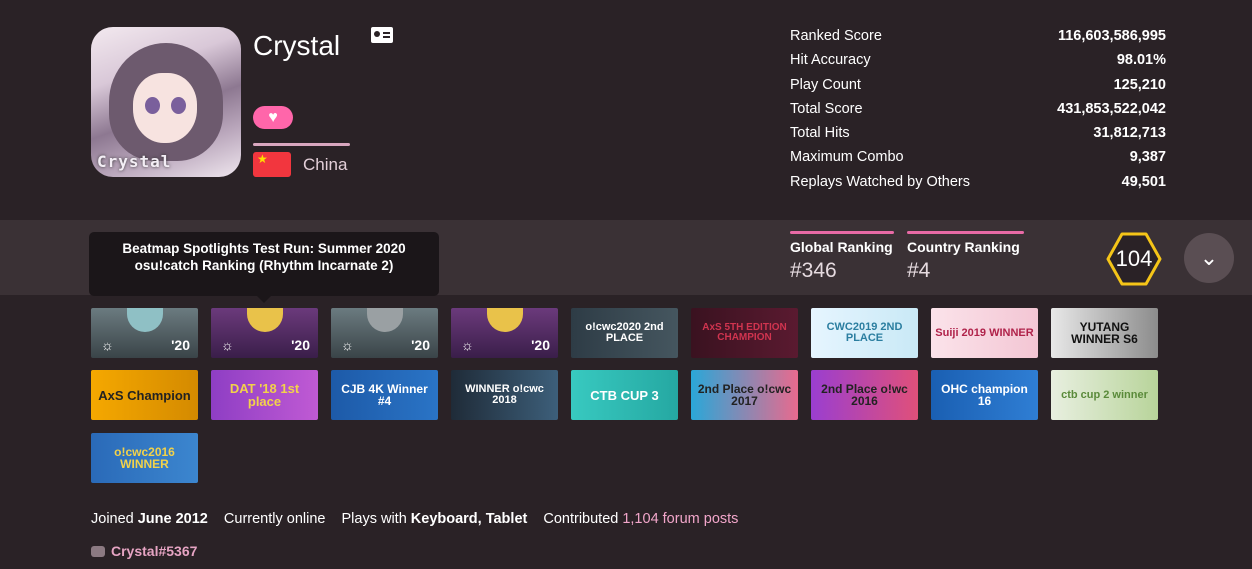  I want to click on forum-posts-link: 1,104 forum posts, so click(680, 519).